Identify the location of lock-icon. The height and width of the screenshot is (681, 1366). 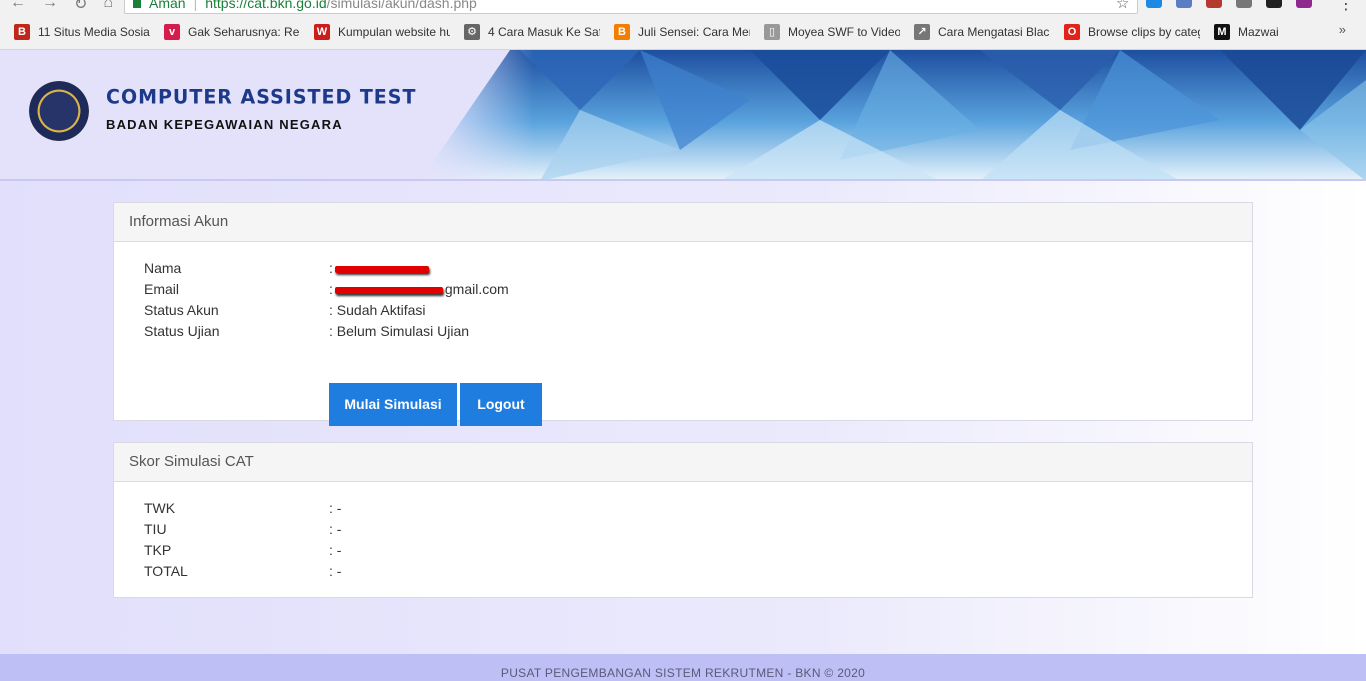
(137, 4).